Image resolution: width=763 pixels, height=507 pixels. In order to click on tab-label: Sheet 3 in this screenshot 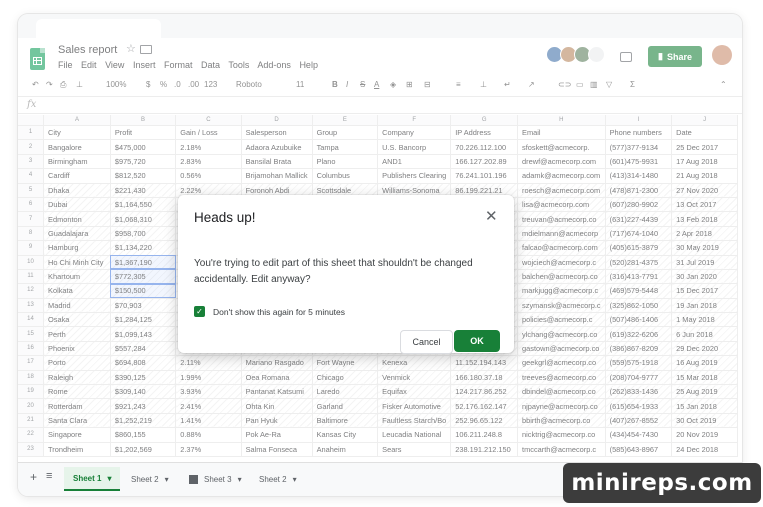, I will do `click(218, 479)`.